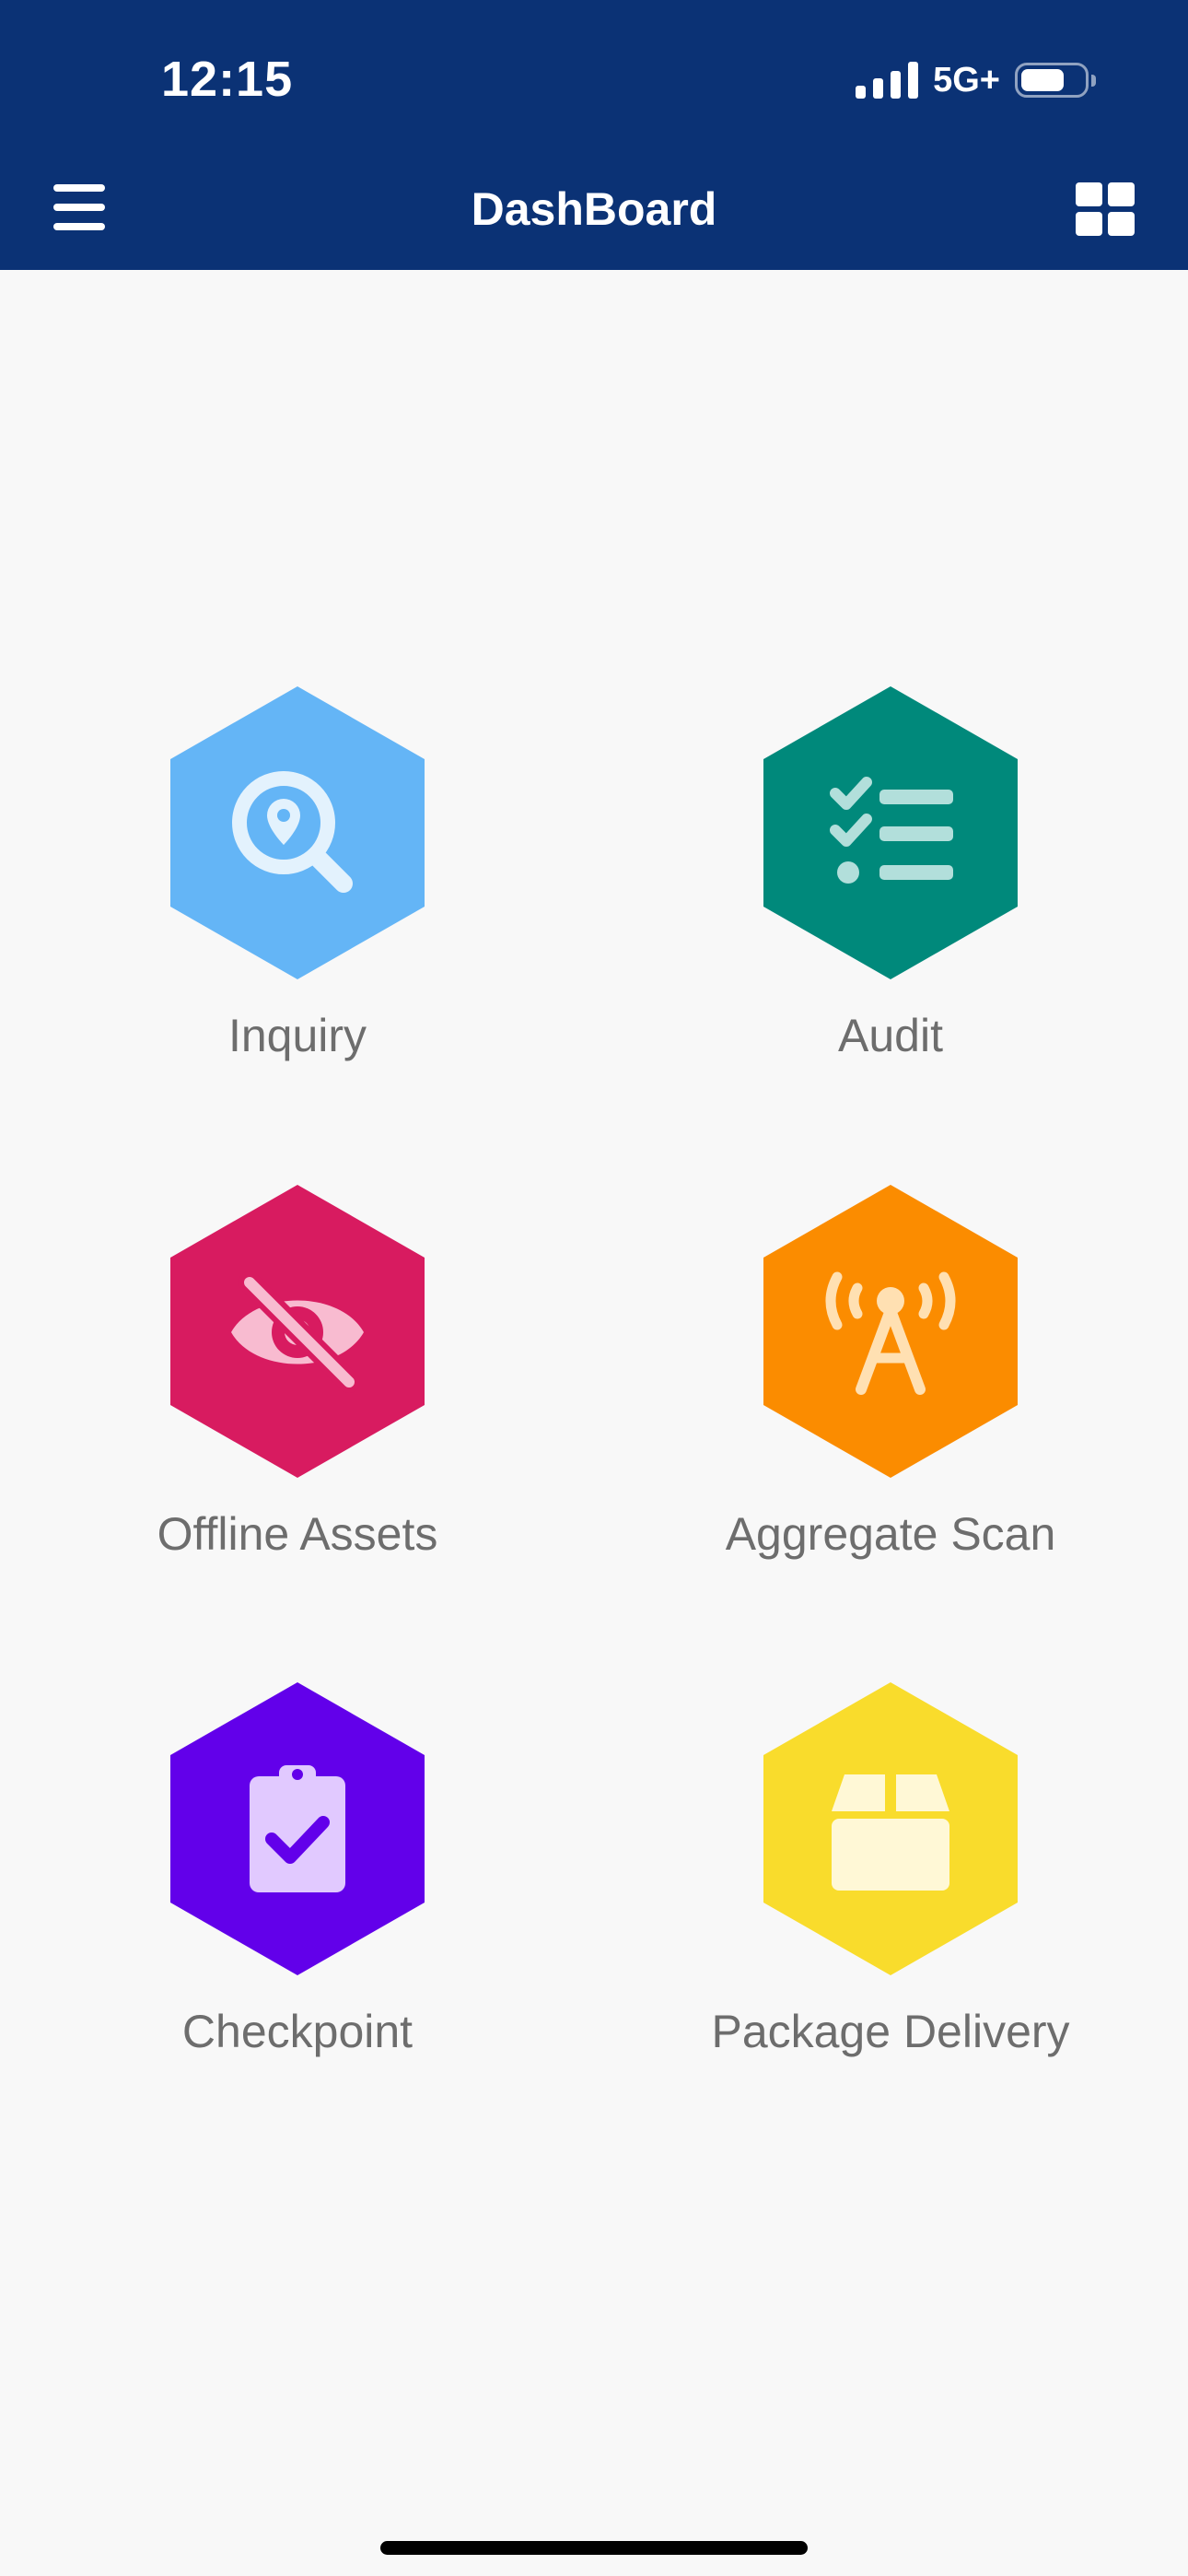  What do you see at coordinates (594, 135) in the screenshot?
I see `app-header: 12:15 5G+ DashBoard` at bounding box center [594, 135].